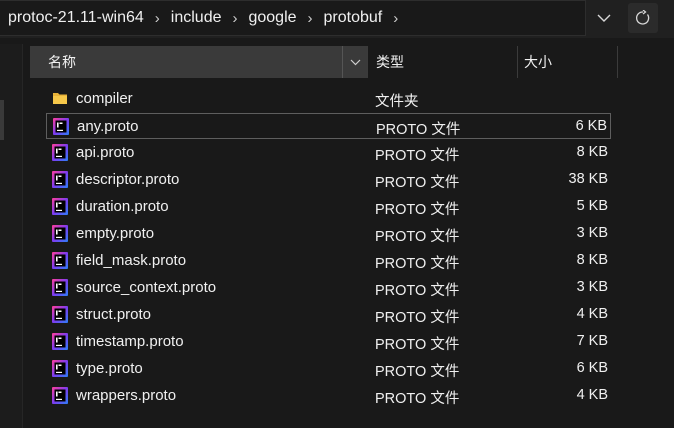 The height and width of the screenshot is (428, 674). What do you see at coordinates (328, 261) in the screenshot?
I see `list-item: field_mask.proto PROTO 文件 8 KB` at bounding box center [328, 261].